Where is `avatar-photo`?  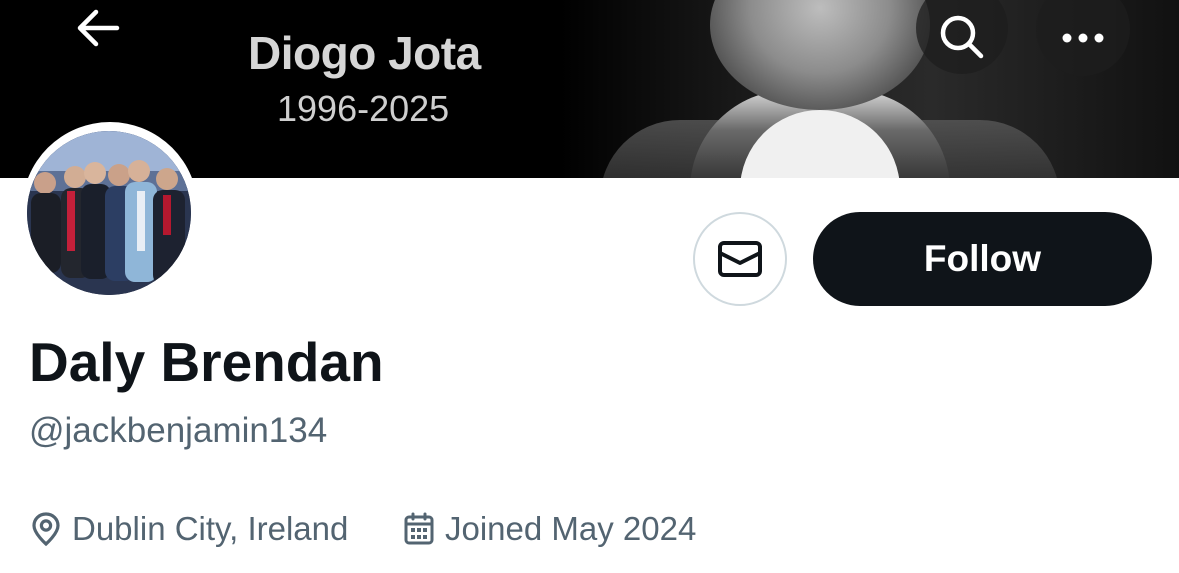
avatar-photo is located at coordinates (109, 213).